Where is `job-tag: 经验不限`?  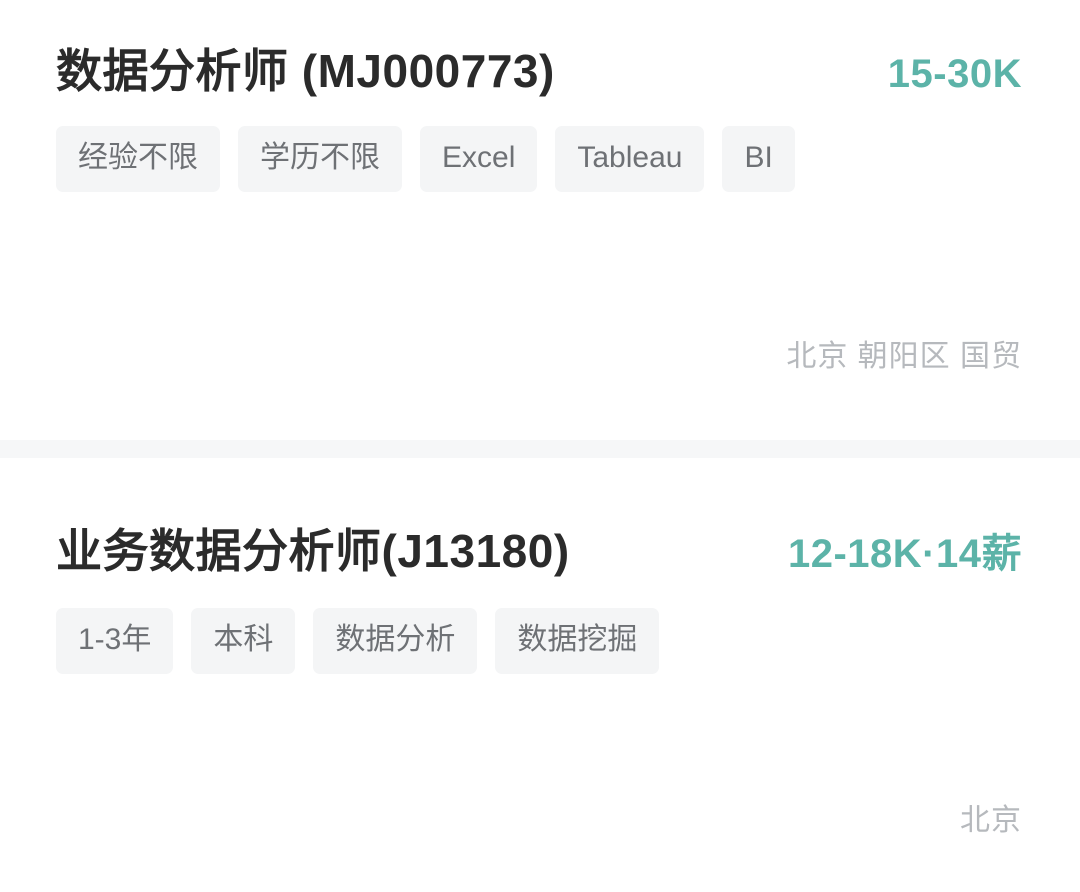 job-tag: 经验不限 is located at coordinates (138, 159).